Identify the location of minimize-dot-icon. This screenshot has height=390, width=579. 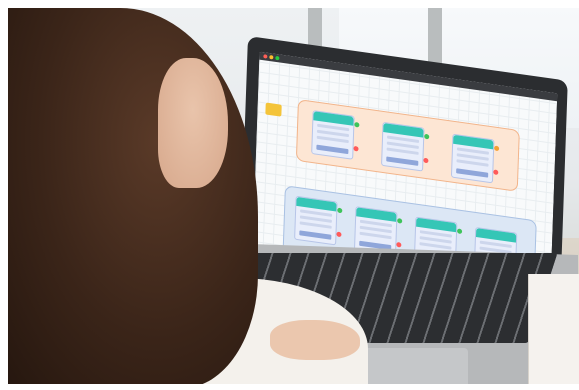
(271, 57).